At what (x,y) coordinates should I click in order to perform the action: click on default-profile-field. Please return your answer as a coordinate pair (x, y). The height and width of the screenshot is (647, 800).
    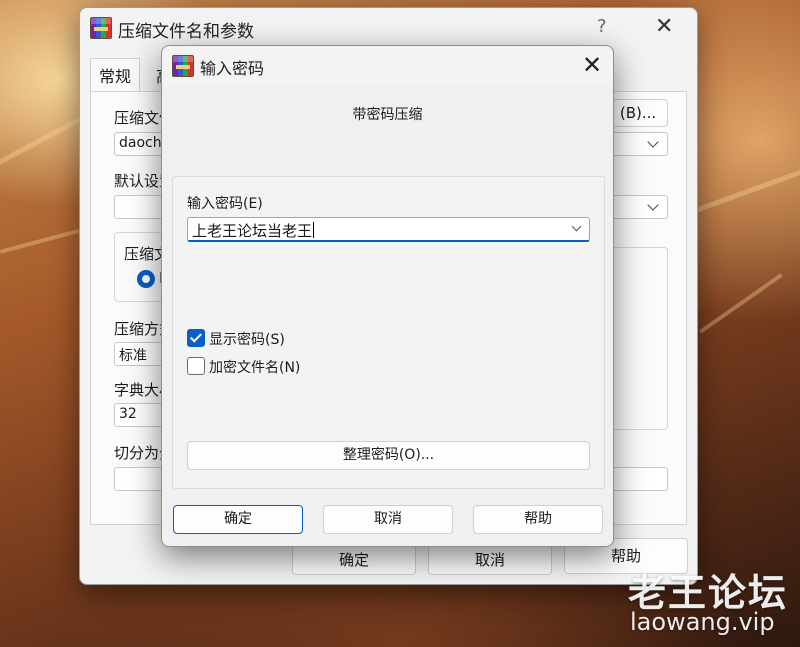
    Looking at the image, I should click on (139, 207).